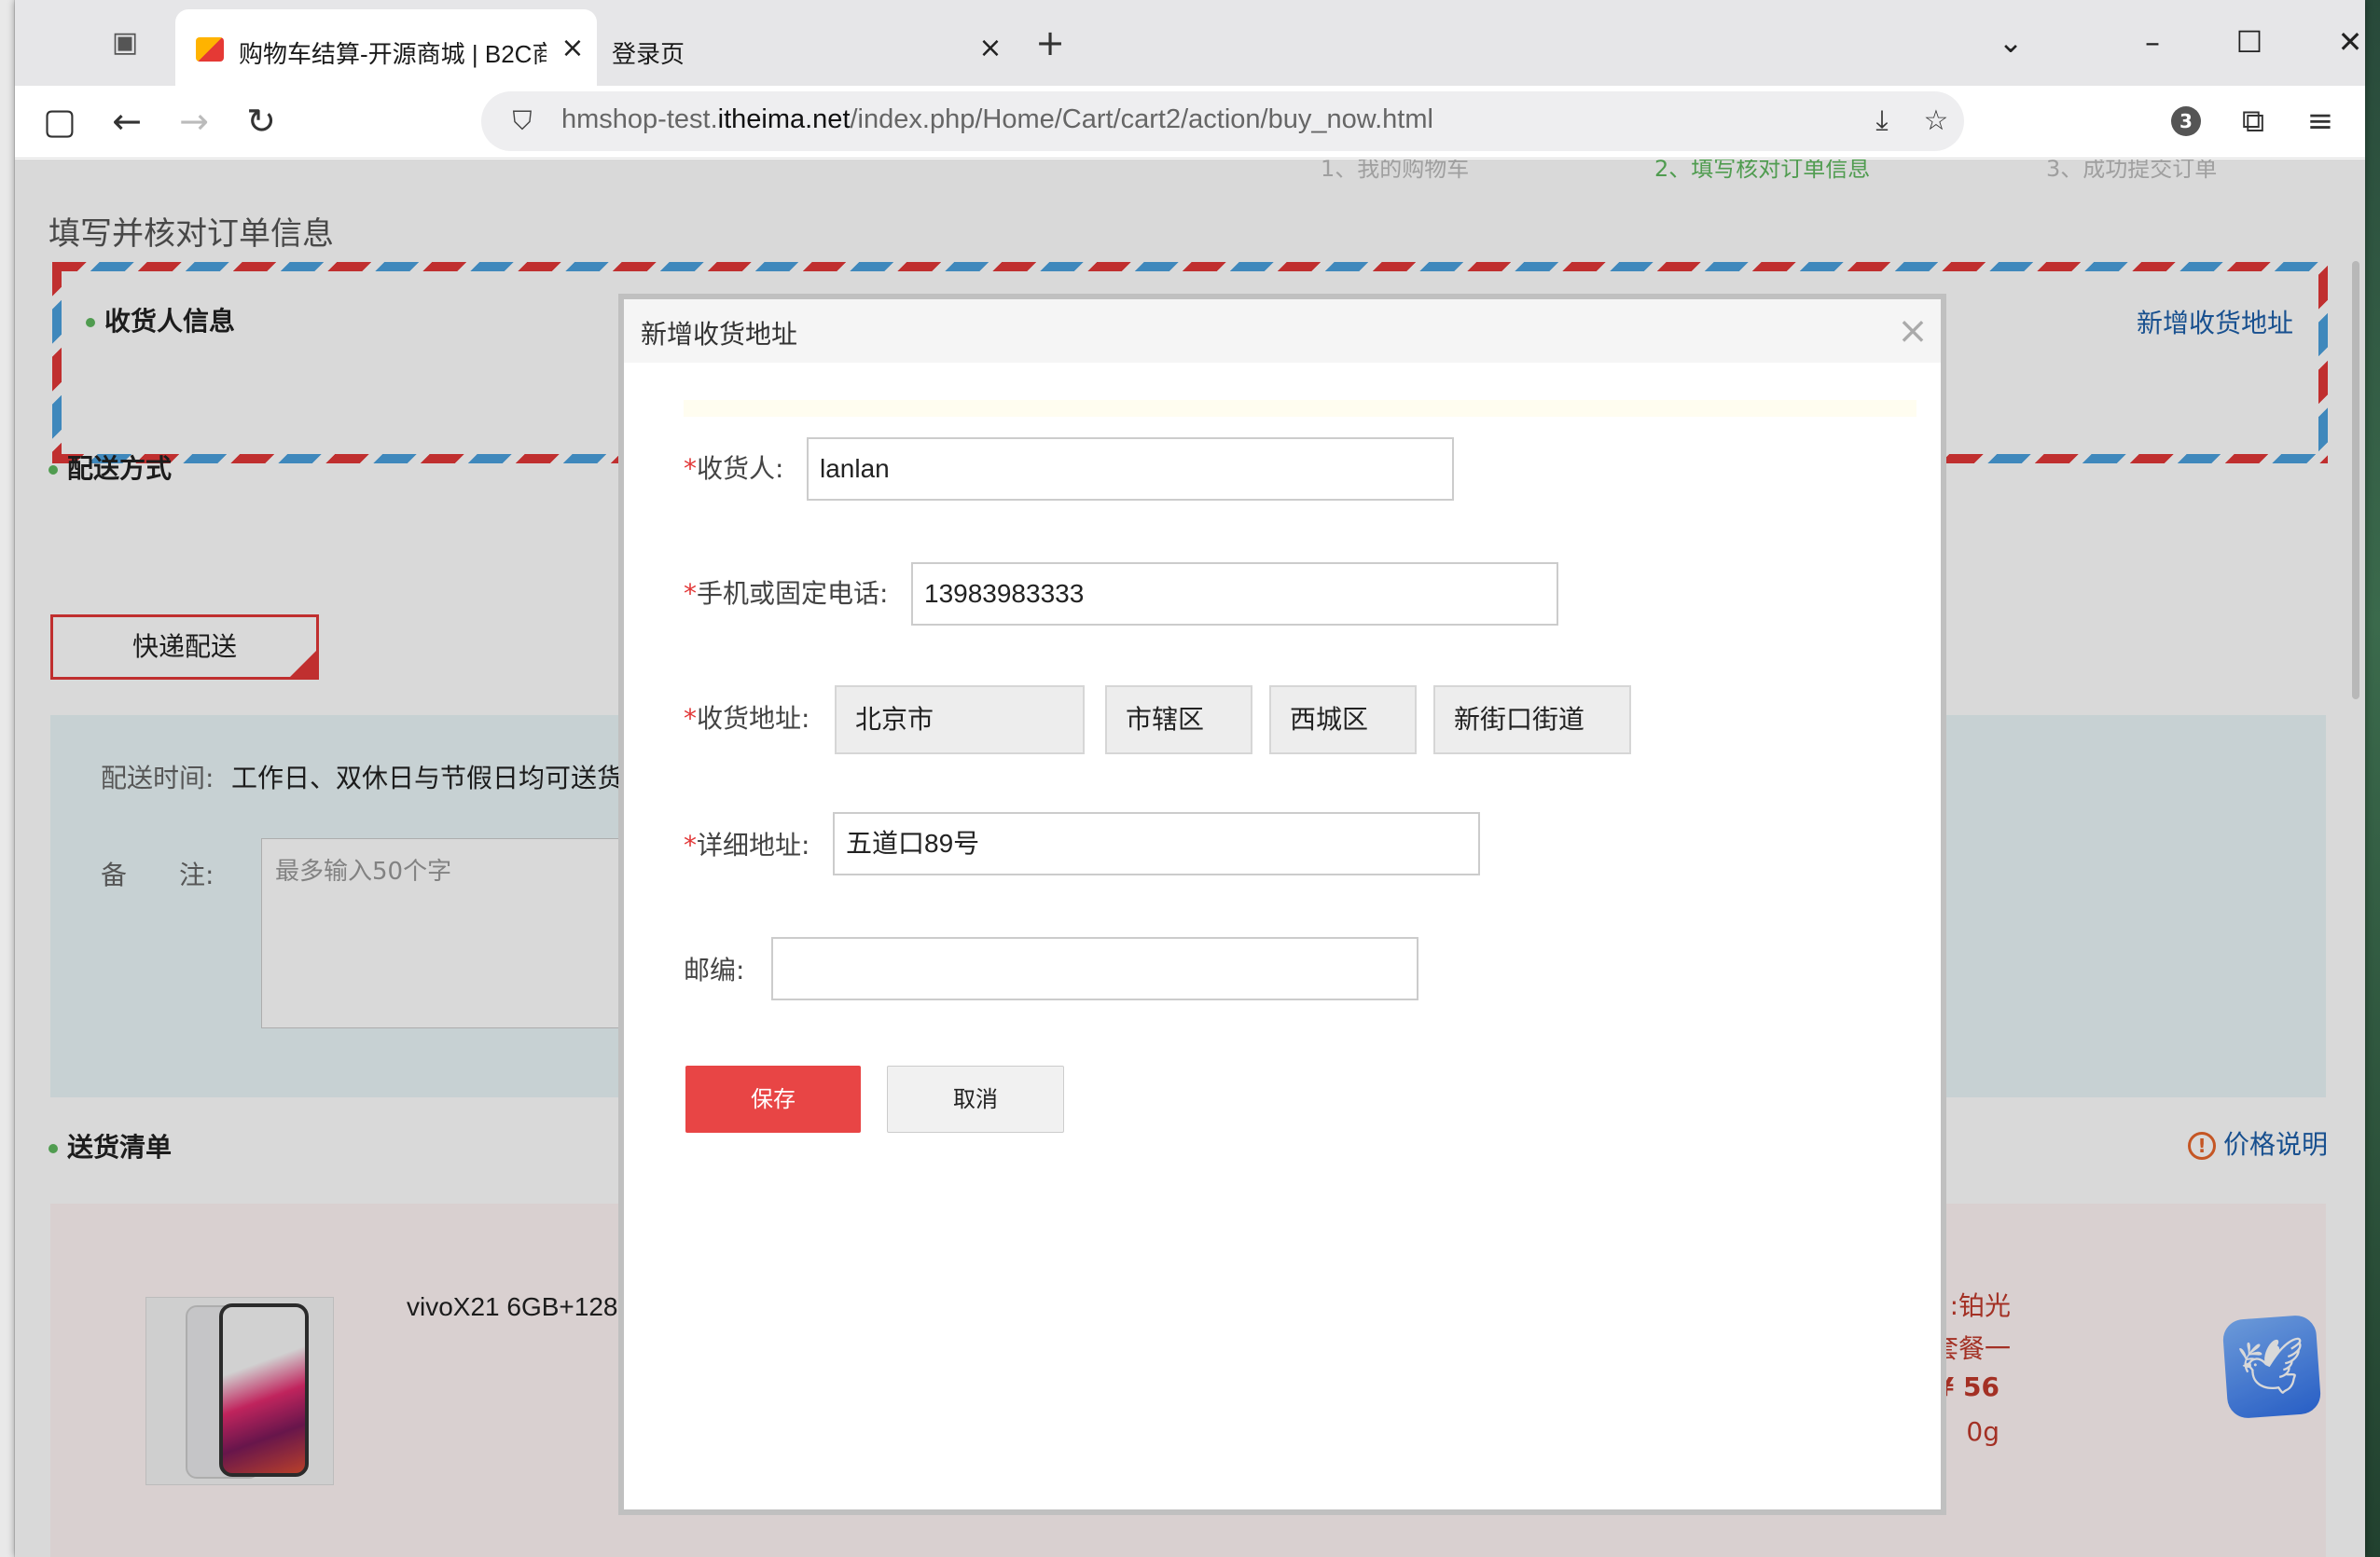  I want to click on save-button: 保存, so click(773, 1099).